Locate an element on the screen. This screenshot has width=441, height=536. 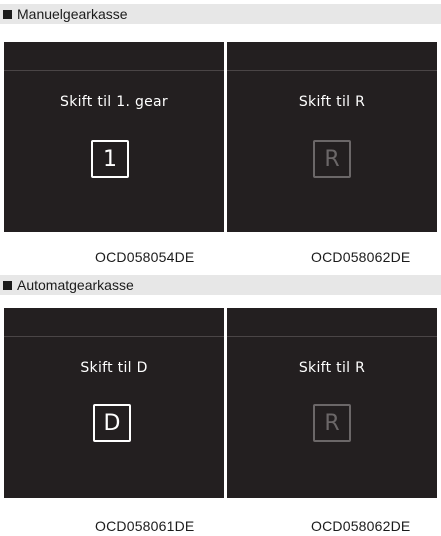
section-header-manual: Manuelgearkasse is located at coordinates (220, 14).